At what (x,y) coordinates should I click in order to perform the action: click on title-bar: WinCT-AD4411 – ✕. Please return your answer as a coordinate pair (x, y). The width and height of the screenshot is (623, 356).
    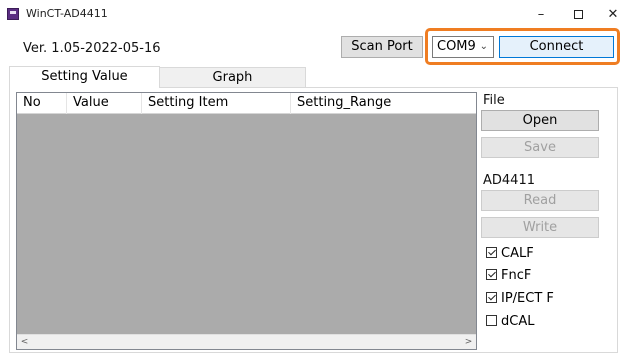
    Looking at the image, I should click on (311, 15).